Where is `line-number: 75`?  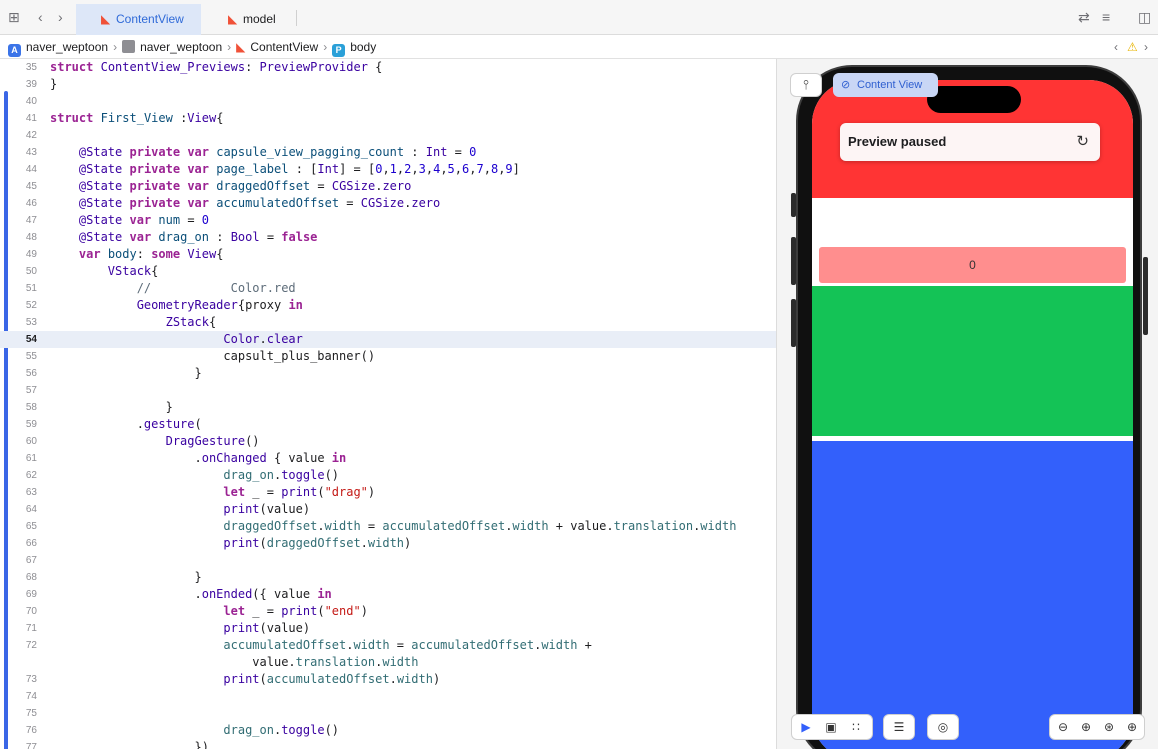 line-number: 75 is located at coordinates (31, 713).